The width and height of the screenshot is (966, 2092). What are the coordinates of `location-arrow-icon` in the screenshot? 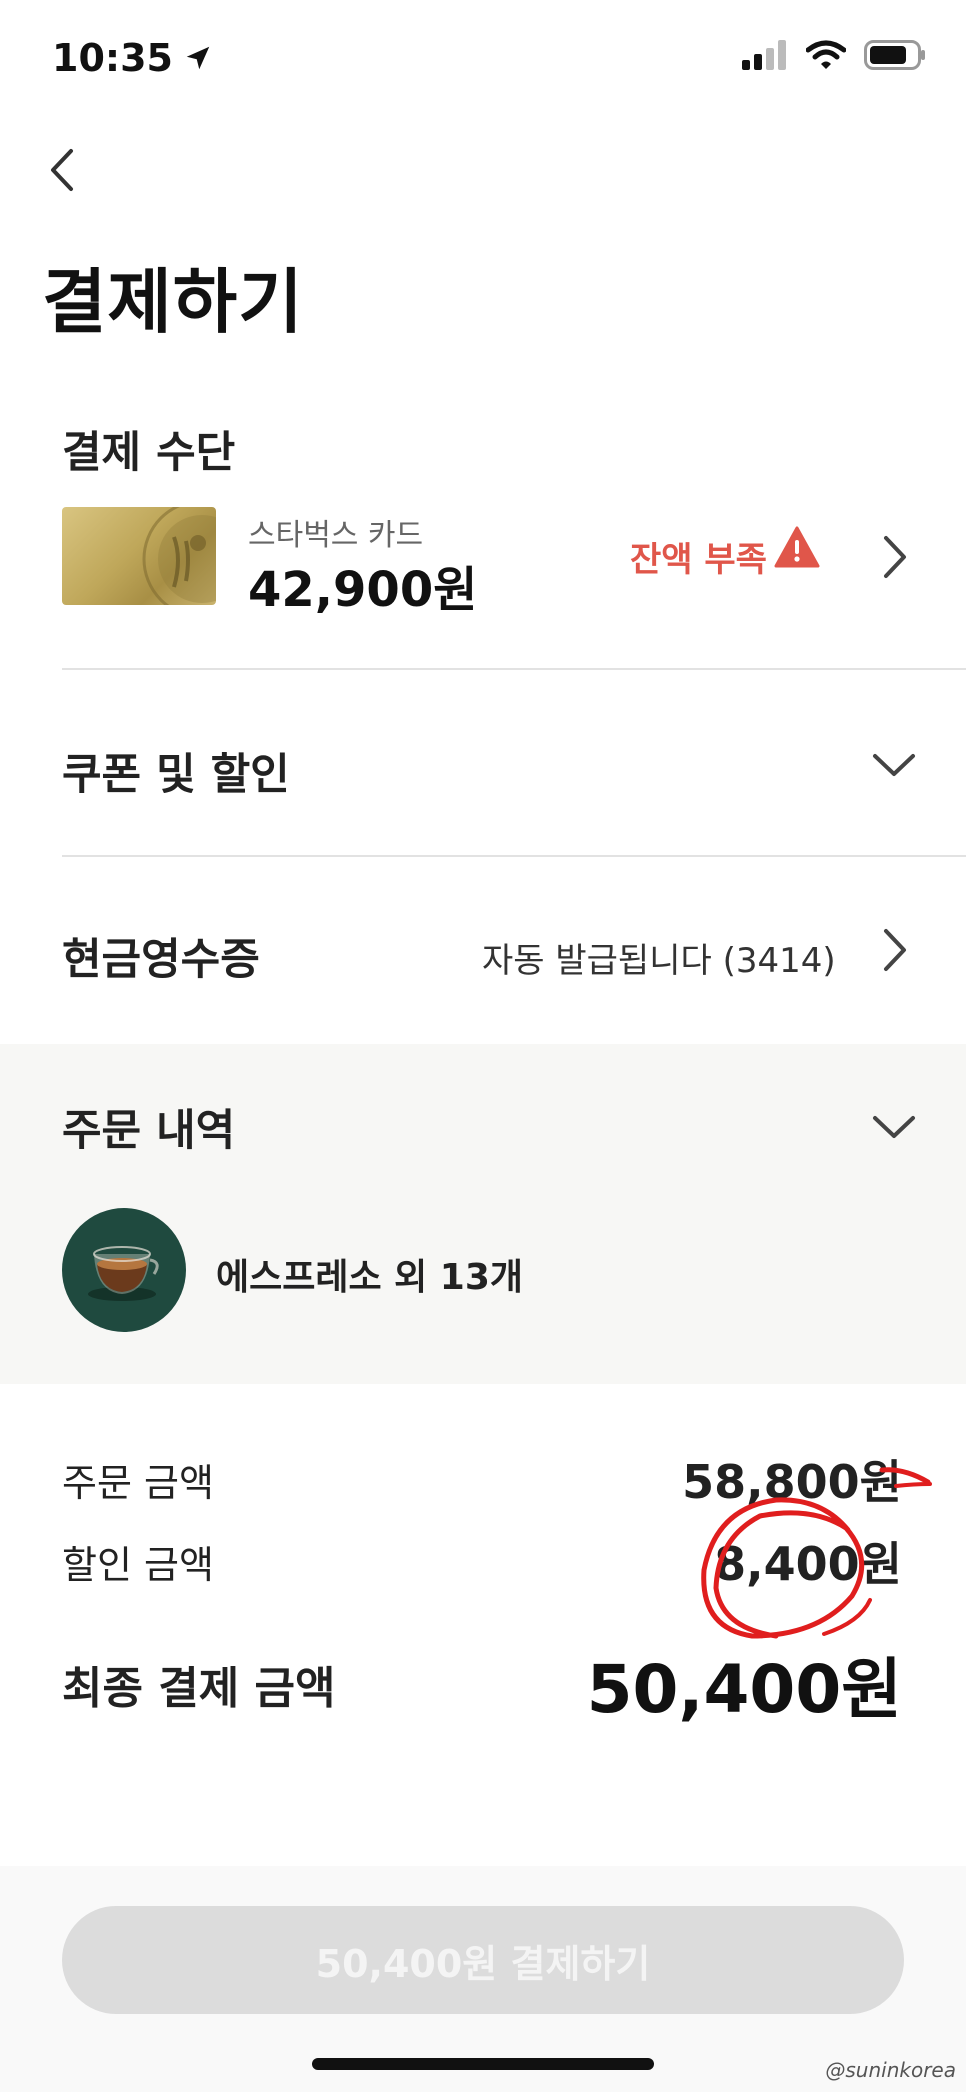 It's located at (198, 58).